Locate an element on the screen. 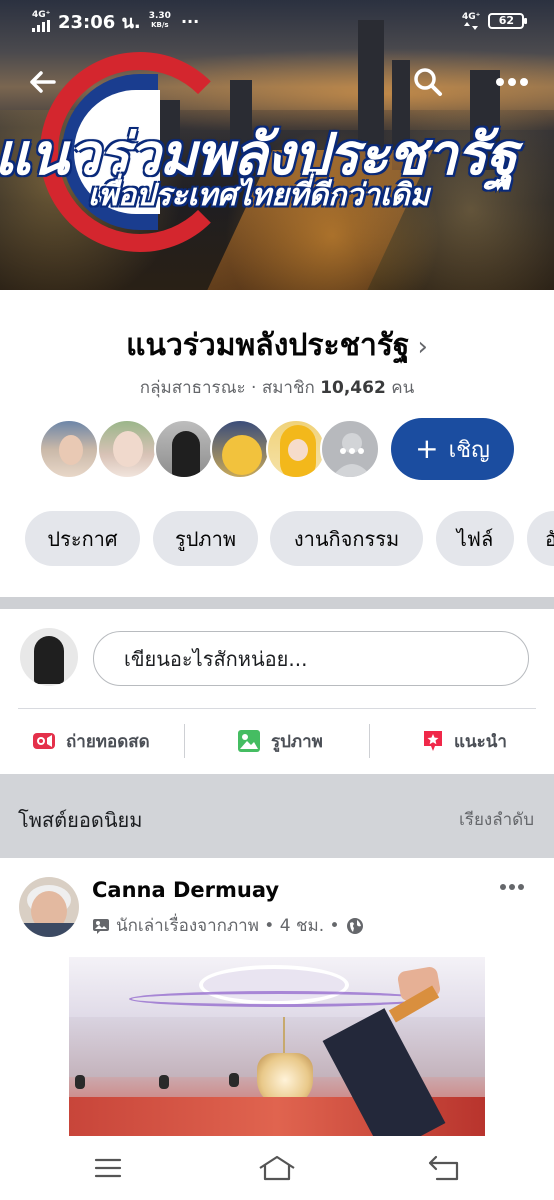  group-name-text: แนวร่วมพลังประชารัฐ is located at coordinates (268, 345).